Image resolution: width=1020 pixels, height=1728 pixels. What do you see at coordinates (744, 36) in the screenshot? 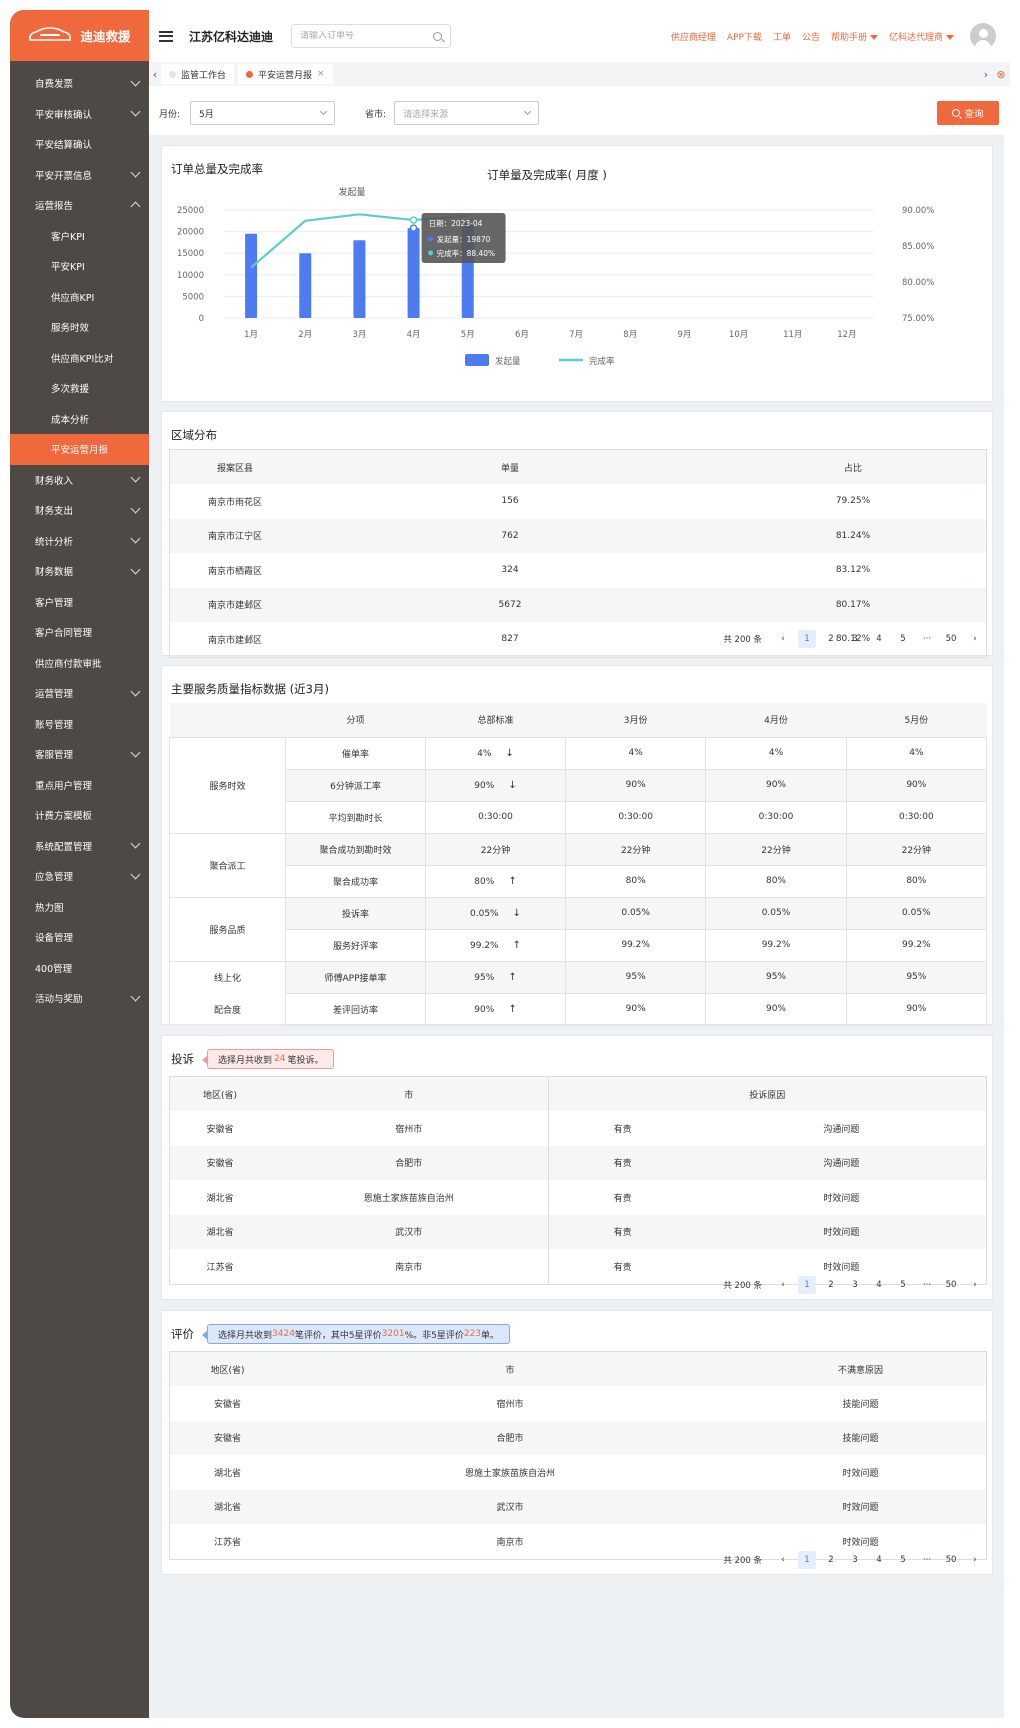
I see `link-app-download: APP下载` at bounding box center [744, 36].